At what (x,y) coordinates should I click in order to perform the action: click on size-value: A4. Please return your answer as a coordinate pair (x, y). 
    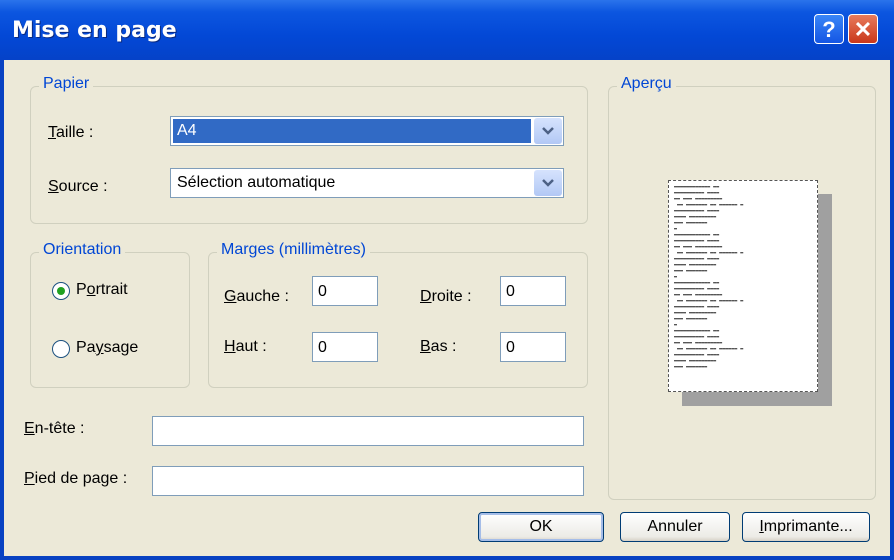
    Looking at the image, I should click on (187, 130).